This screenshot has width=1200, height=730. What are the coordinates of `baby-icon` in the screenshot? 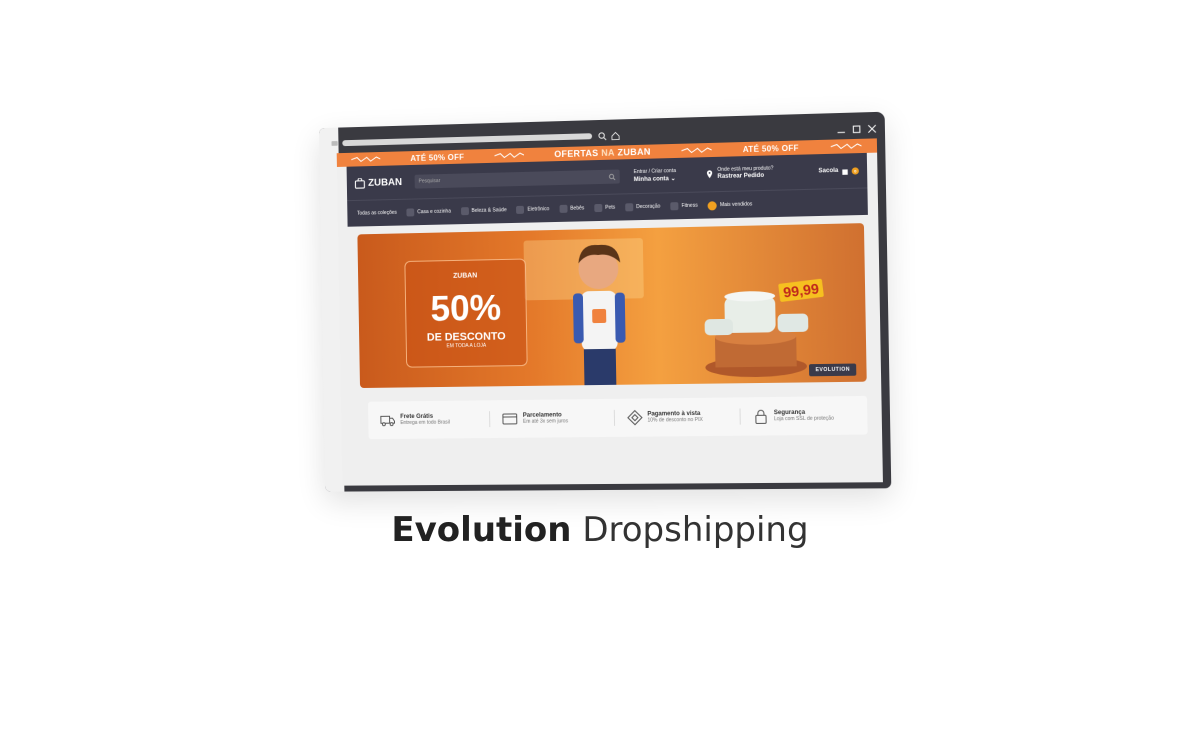 It's located at (563, 208).